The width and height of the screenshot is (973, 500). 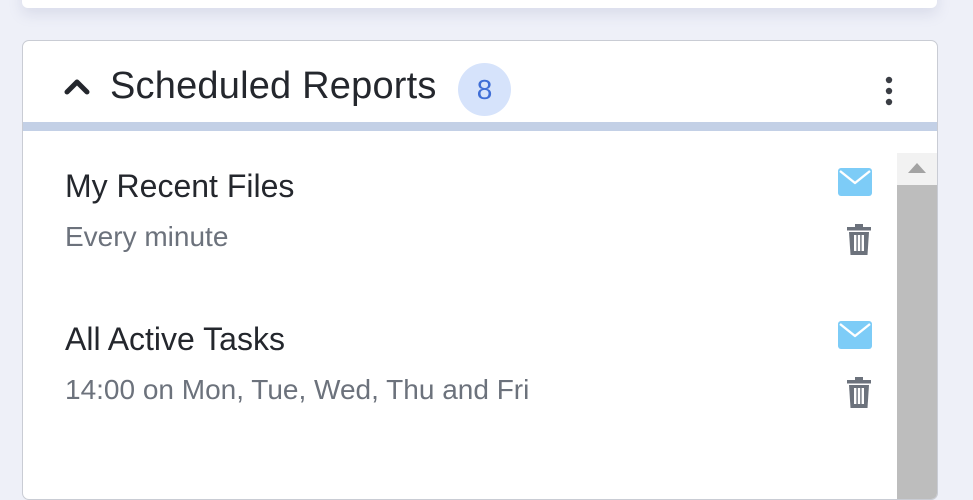 What do you see at coordinates (484, 89) in the screenshot?
I see `count-badge: 8` at bounding box center [484, 89].